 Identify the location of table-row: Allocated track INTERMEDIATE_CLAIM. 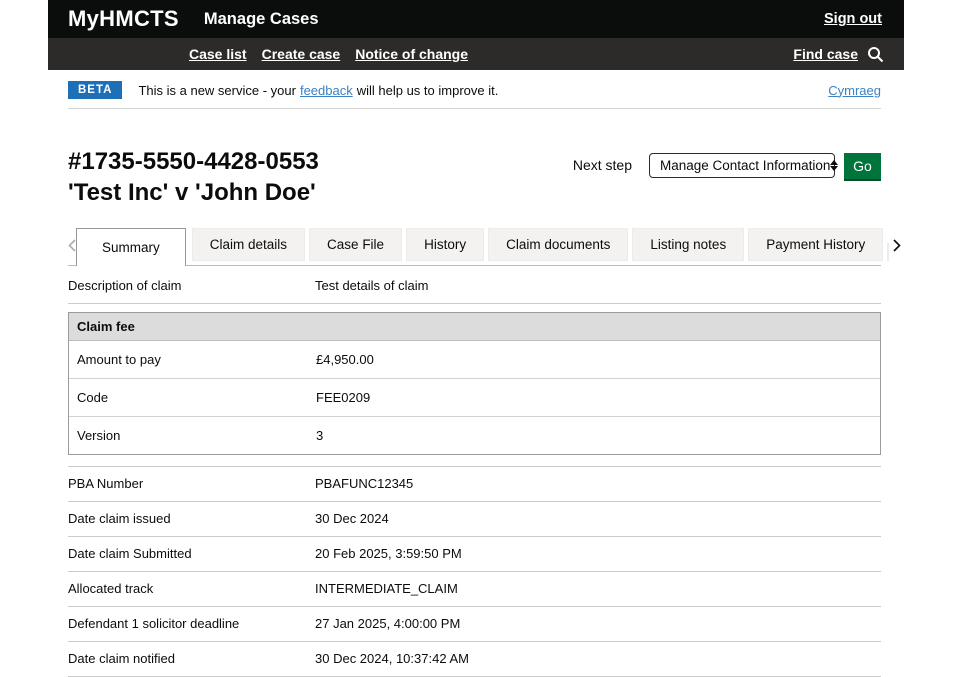
(474, 589).